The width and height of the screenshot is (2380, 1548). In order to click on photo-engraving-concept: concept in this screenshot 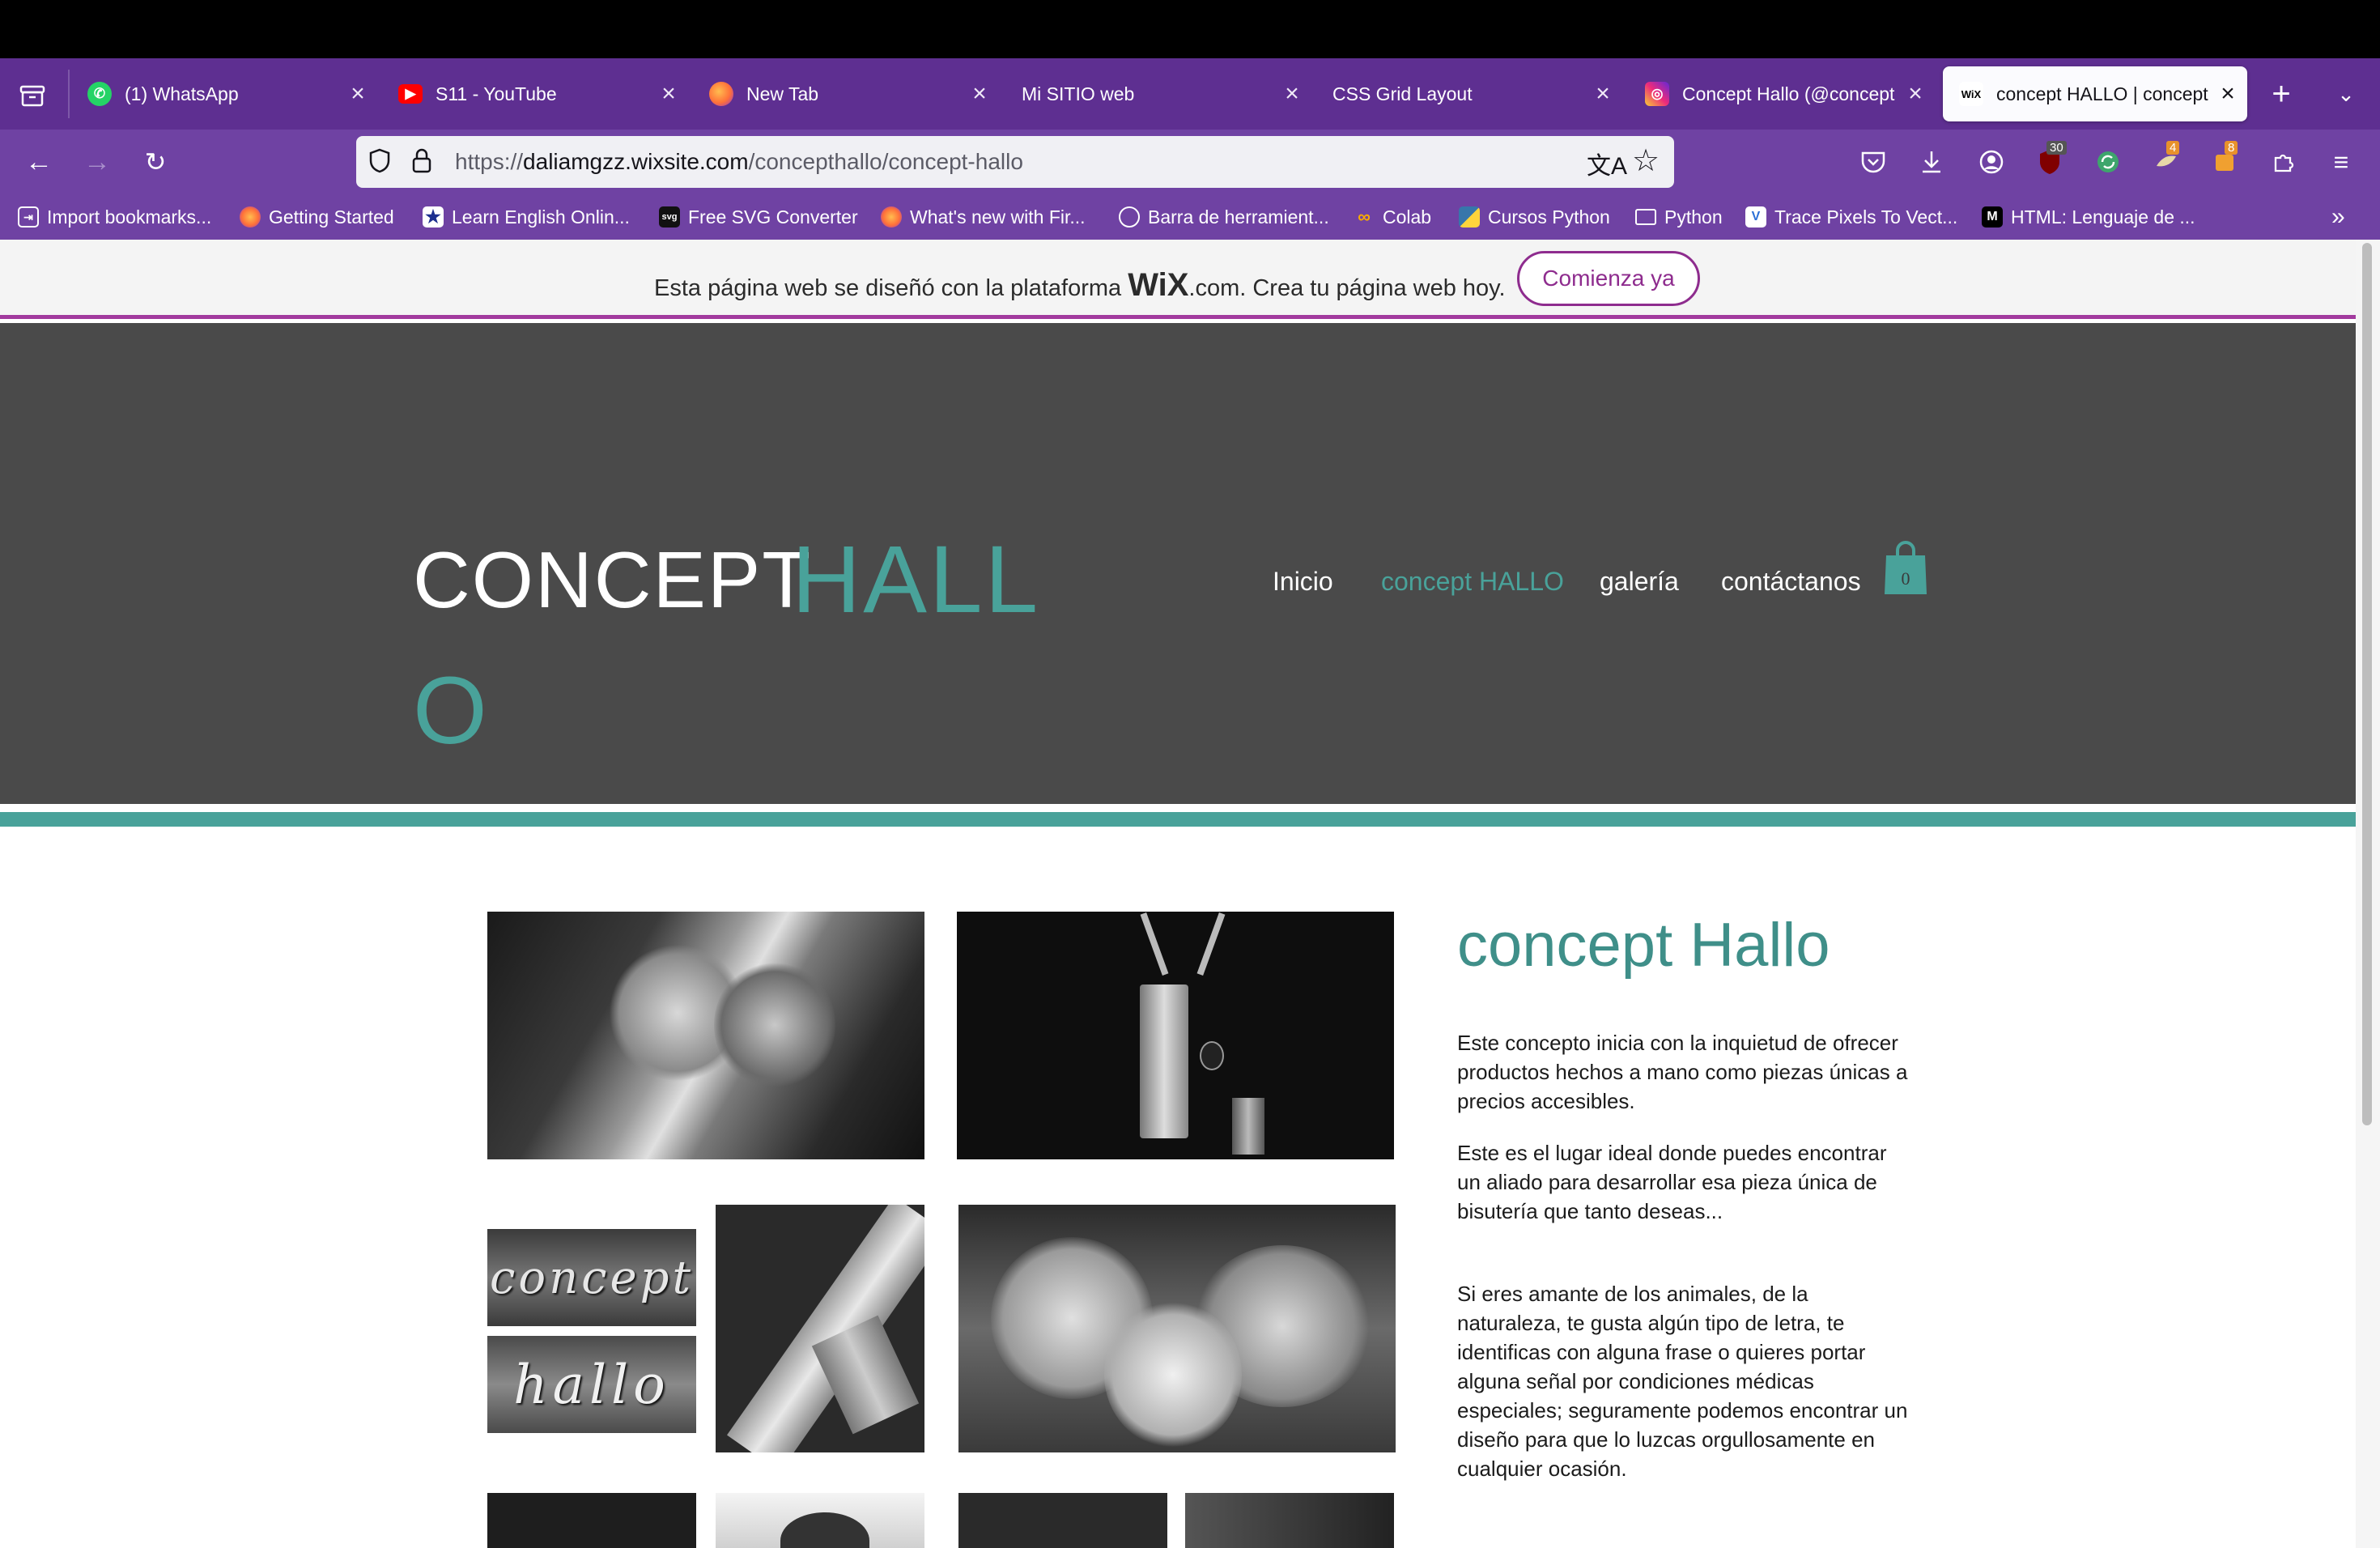, I will do `click(592, 1277)`.